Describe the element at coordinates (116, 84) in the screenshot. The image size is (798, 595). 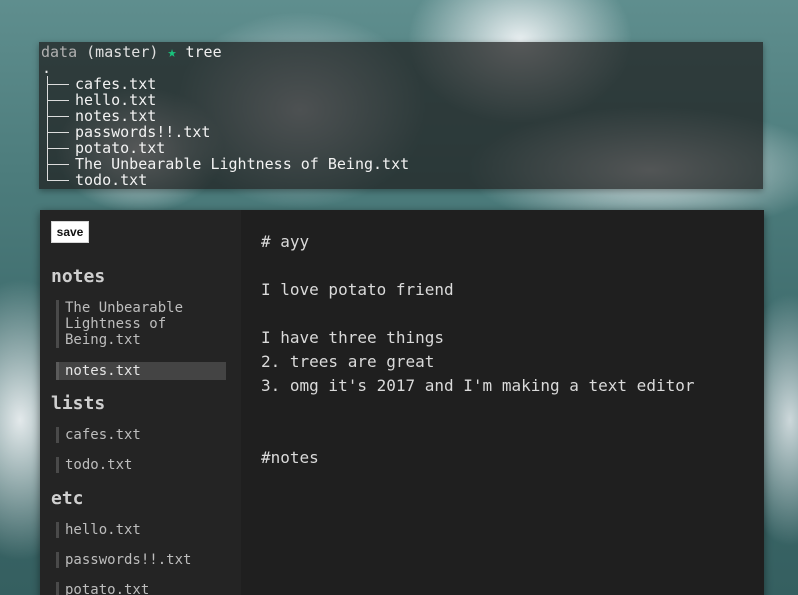
I see `tree-filename: cafes.txt` at that location.